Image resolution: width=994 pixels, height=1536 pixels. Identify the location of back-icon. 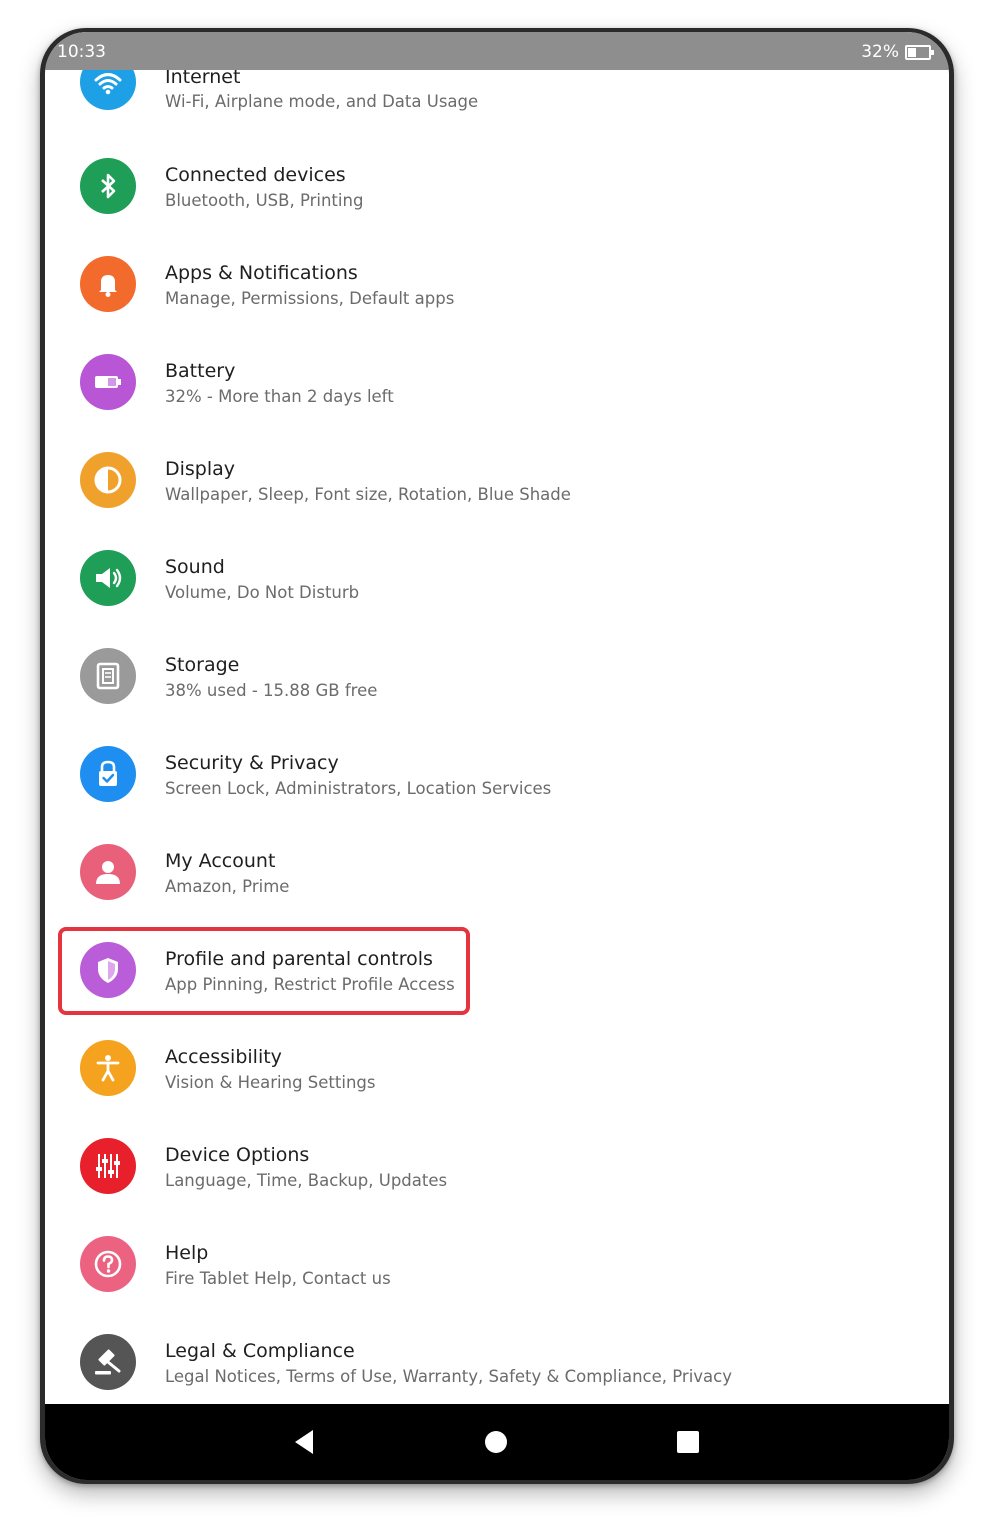
(304, 1442).